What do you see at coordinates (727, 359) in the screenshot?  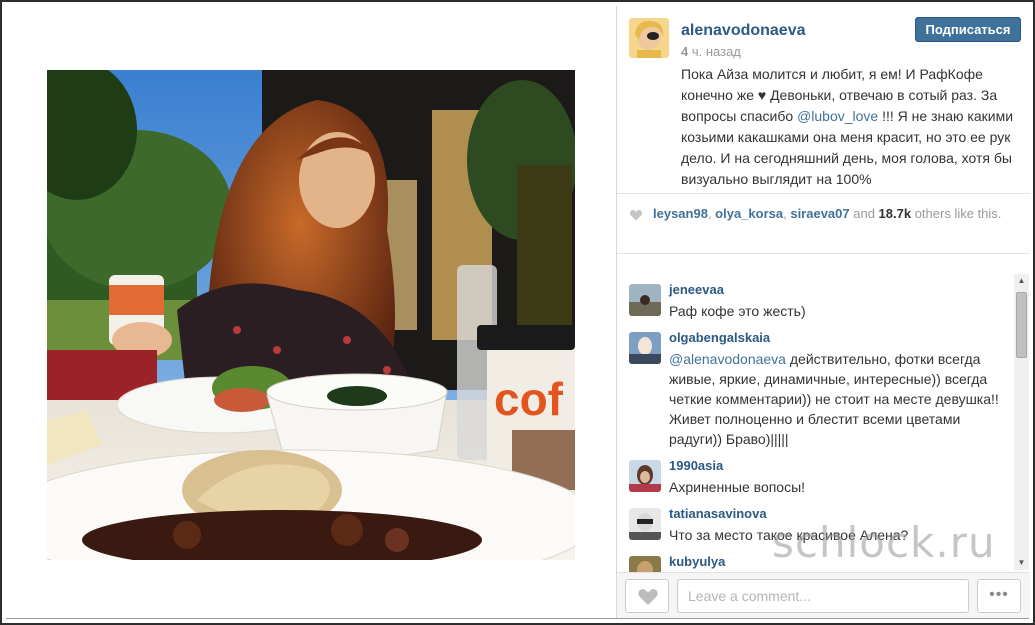 I see `comment-mention: @alenavodonaeva` at bounding box center [727, 359].